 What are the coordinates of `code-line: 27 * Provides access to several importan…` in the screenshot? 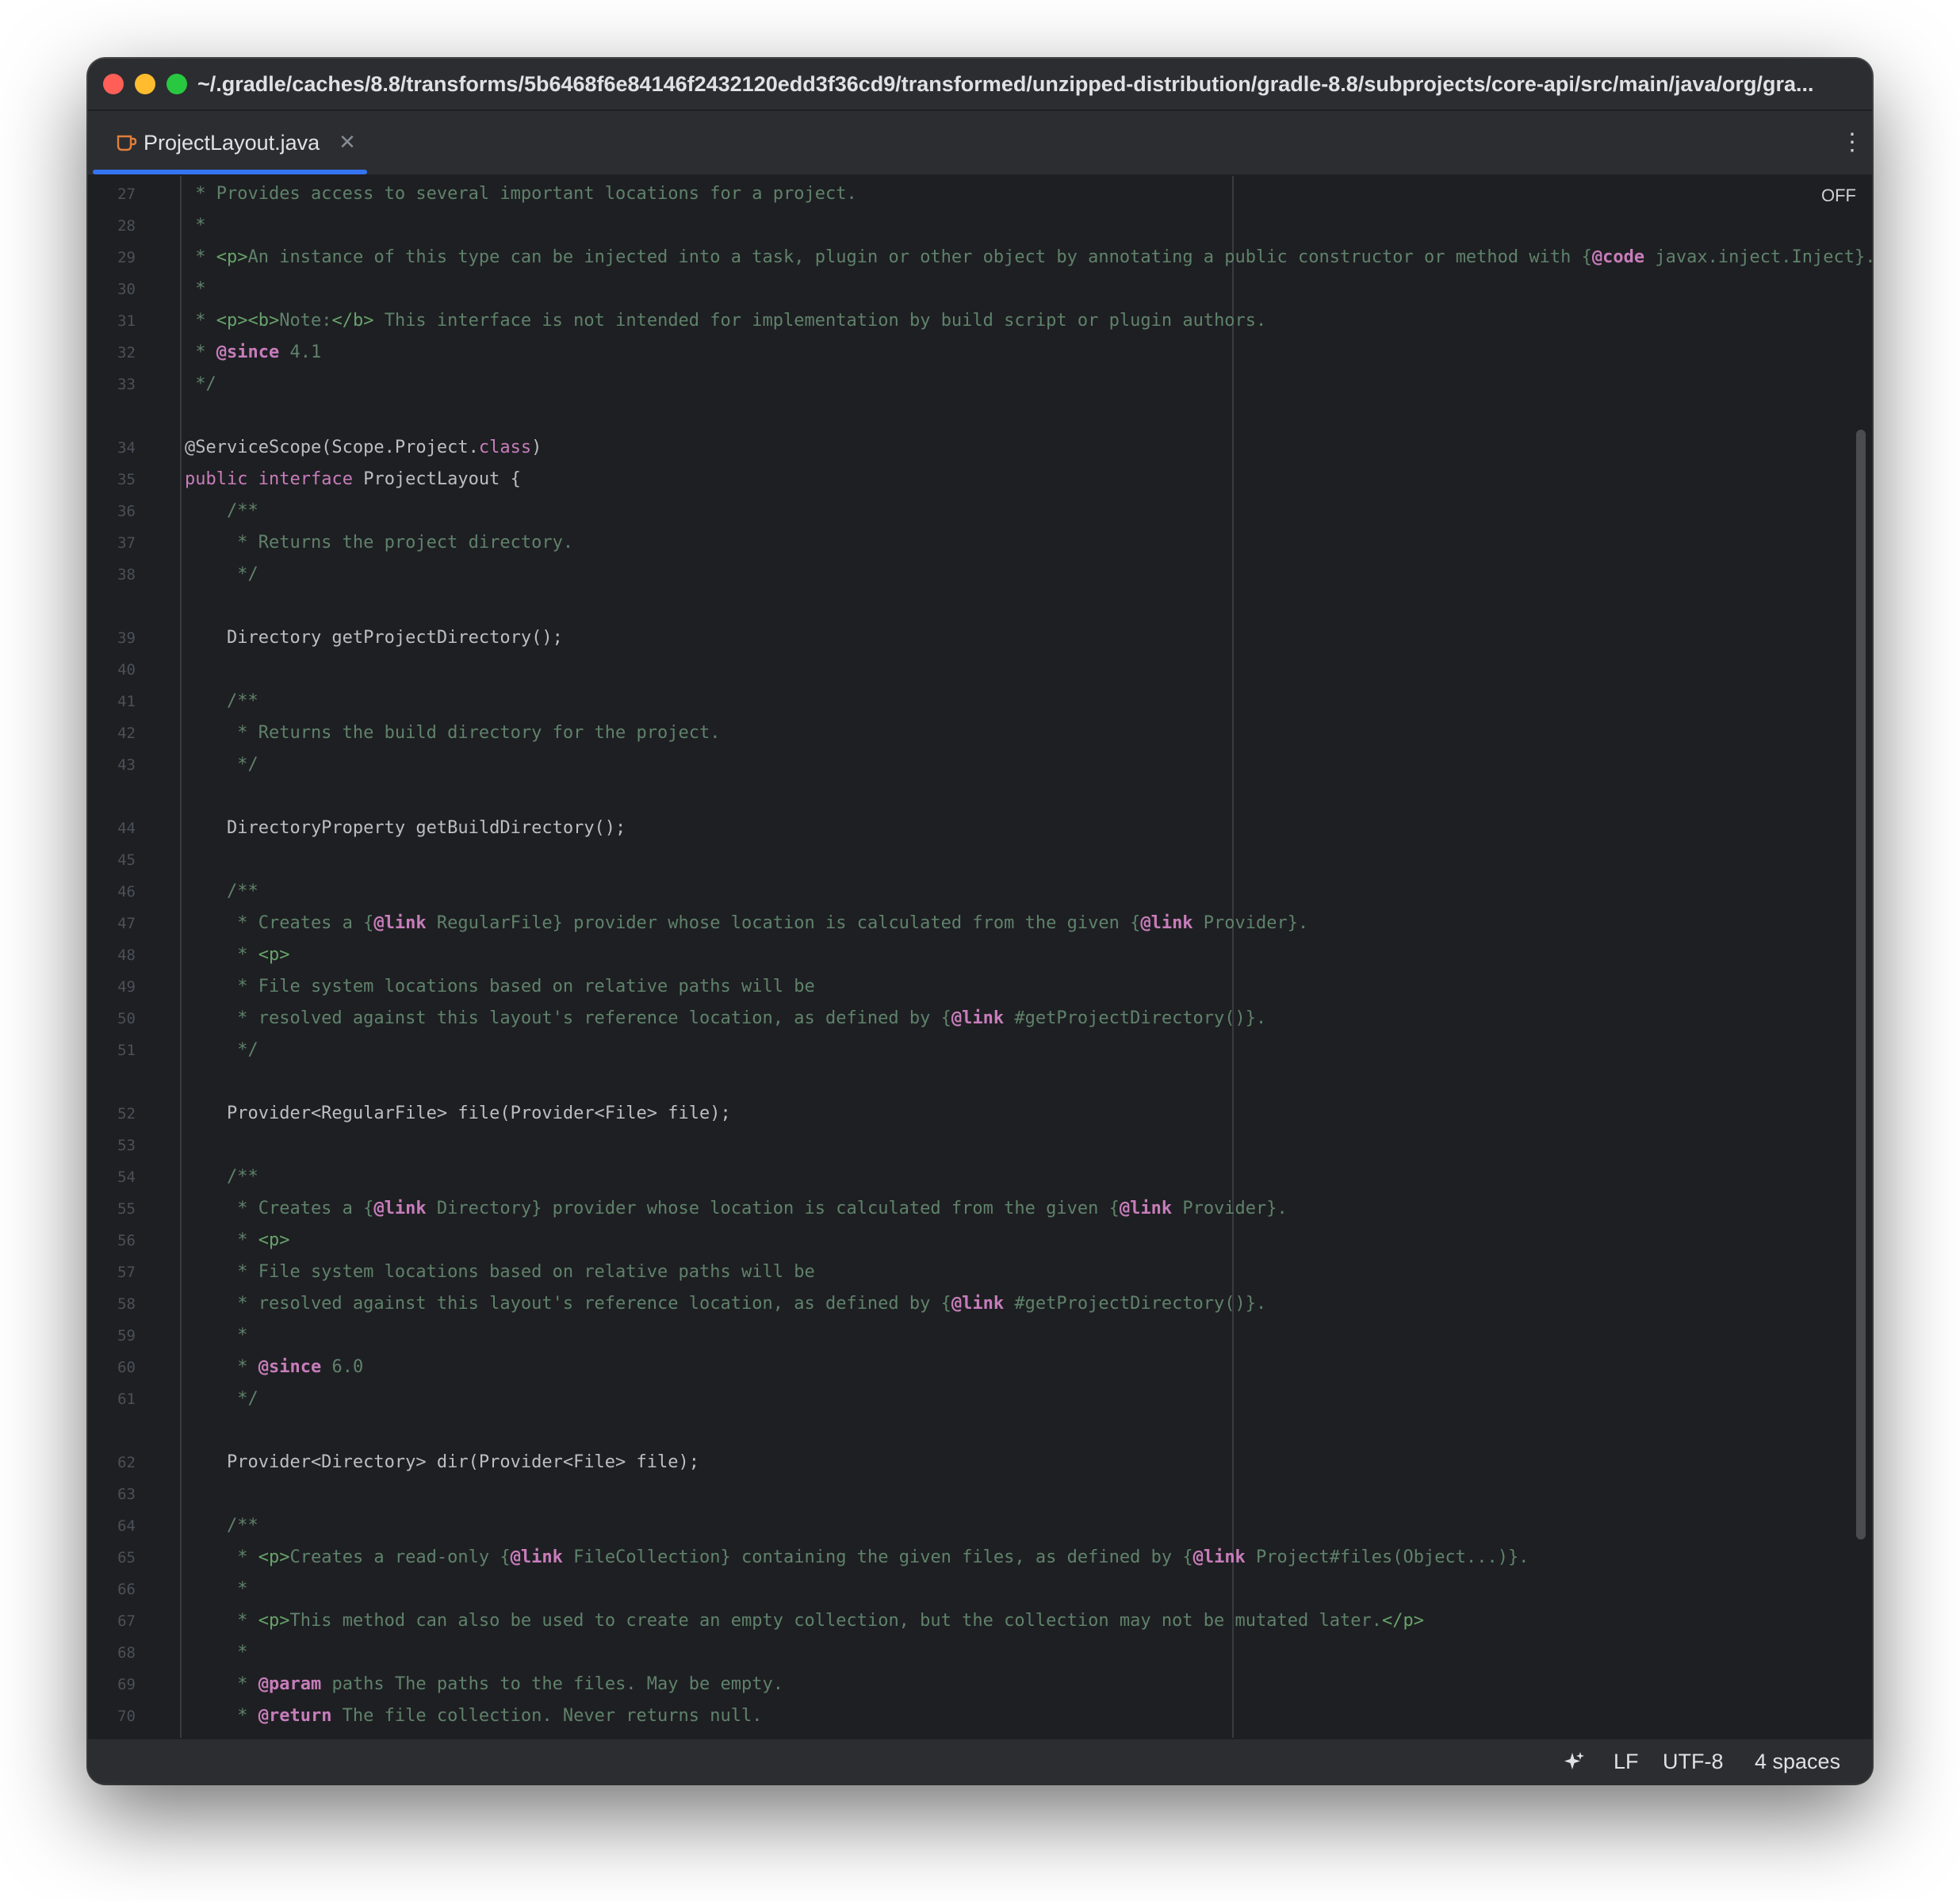 It's located at (980, 194).